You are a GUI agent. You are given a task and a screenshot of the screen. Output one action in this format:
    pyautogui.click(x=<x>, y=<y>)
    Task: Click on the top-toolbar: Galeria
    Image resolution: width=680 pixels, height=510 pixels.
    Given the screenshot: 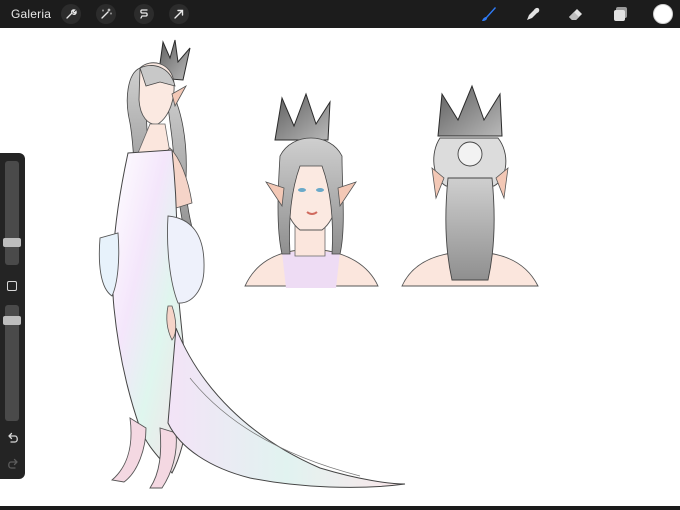 What is the action you would take?
    pyautogui.click(x=340, y=14)
    